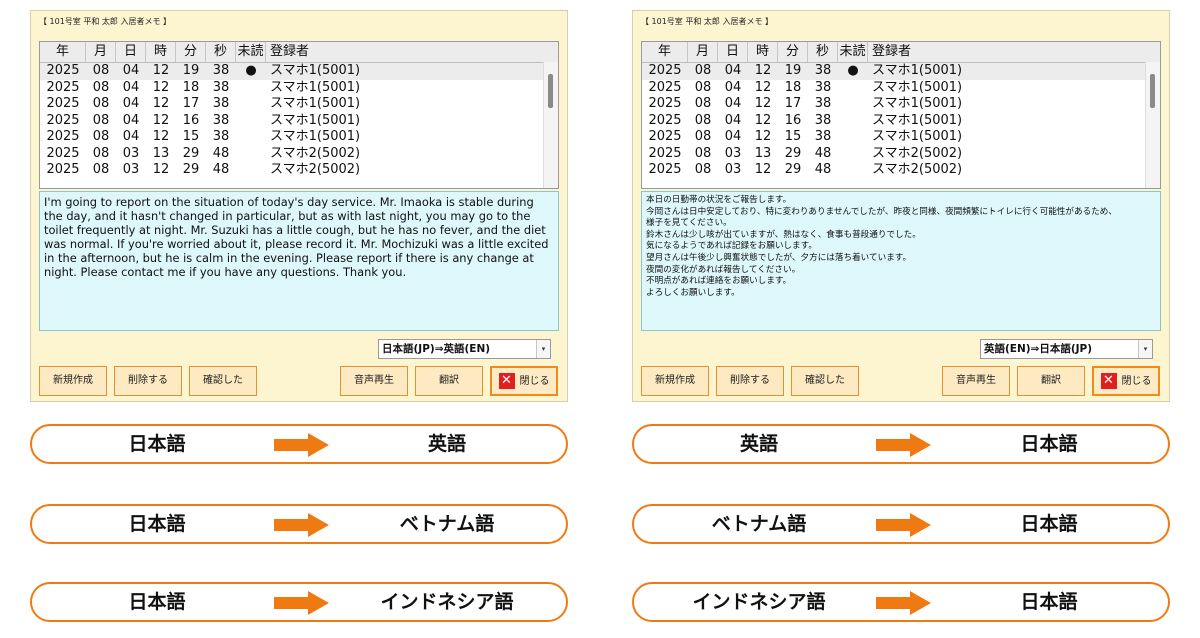 This screenshot has height=638, width=1200. I want to click on table-header: 年 月 日 時 分 秒 未読 登録者, so click(299, 52).